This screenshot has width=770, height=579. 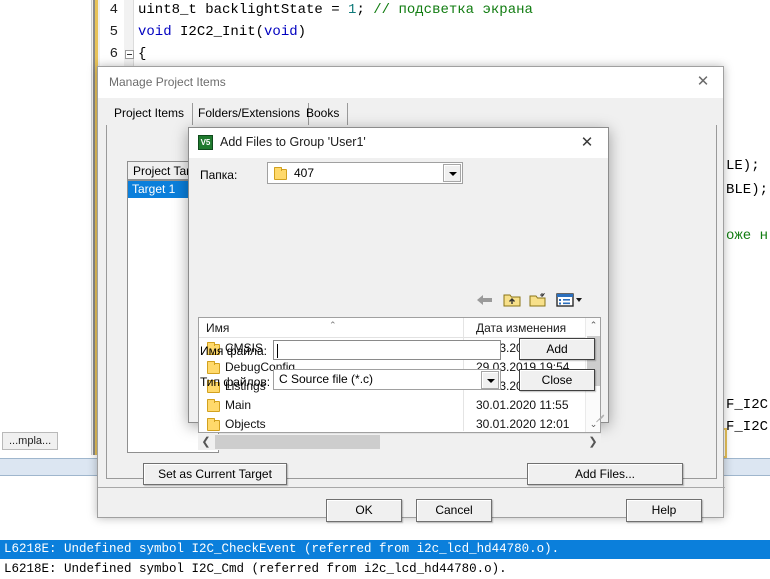 What do you see at coordinates (365, 173) in the screenshot?
I see `folder-combobox: 407` at bounding box center [365, 173].